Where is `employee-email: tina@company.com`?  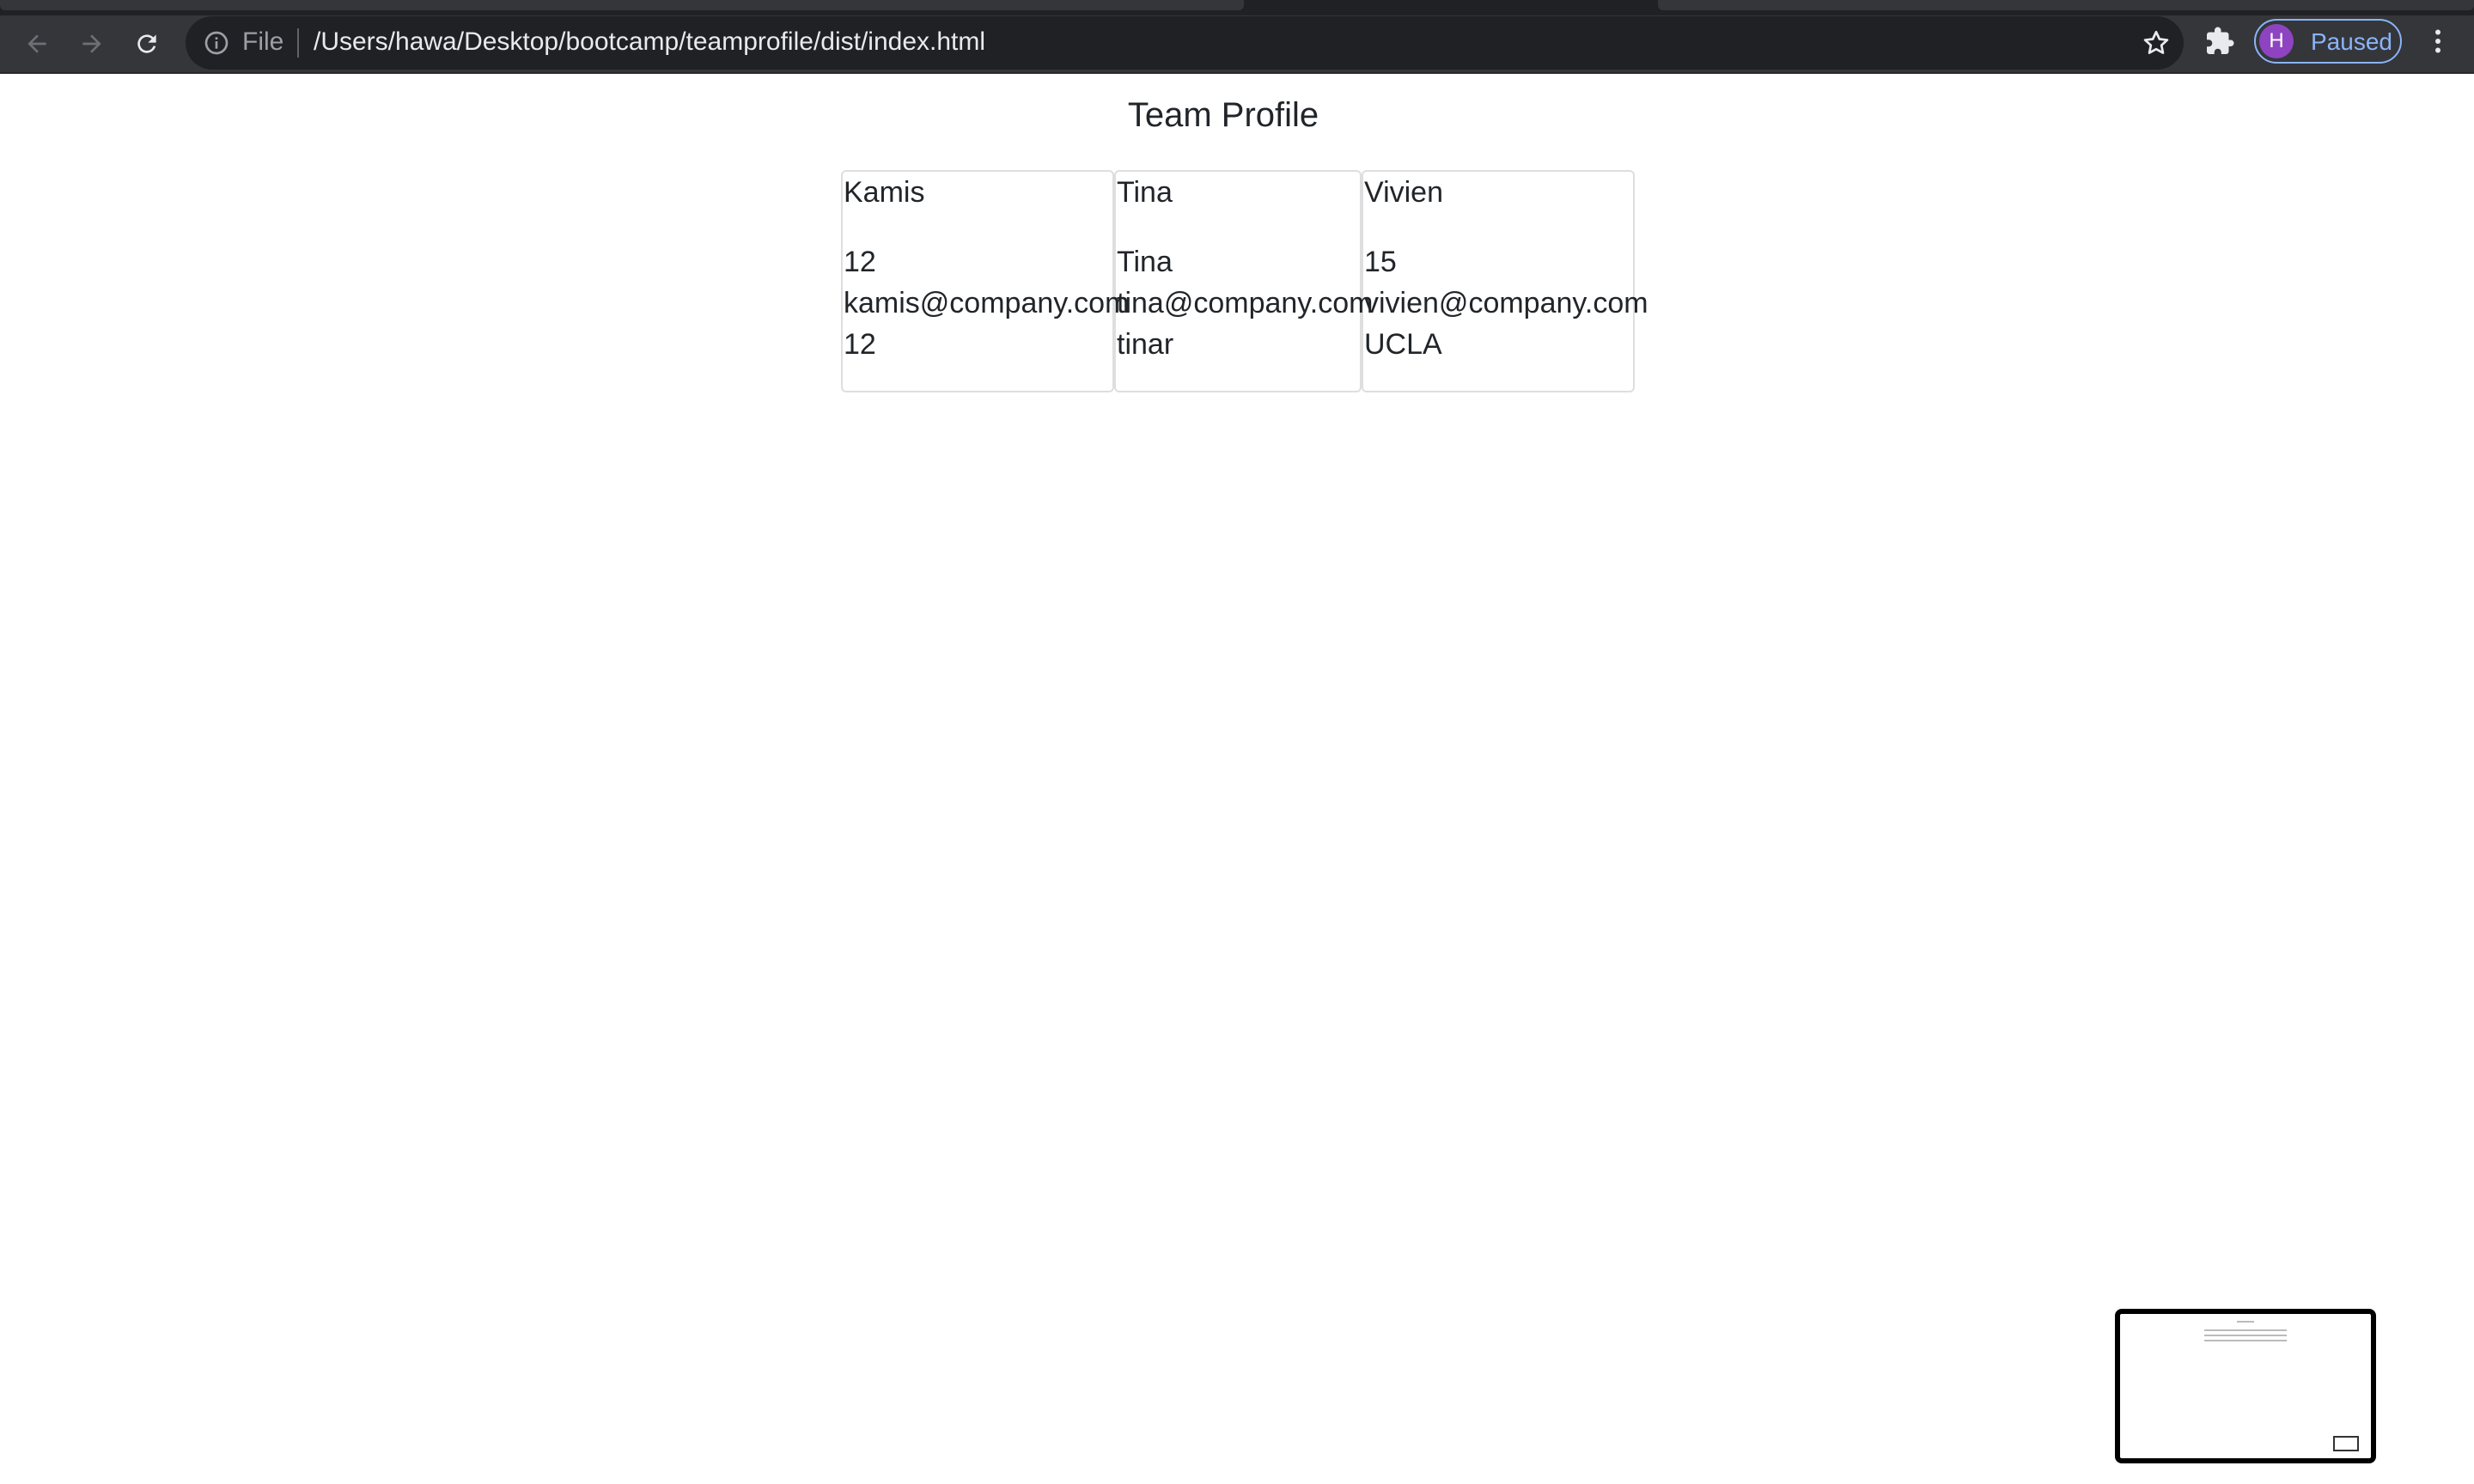
employee-email: tina@company.com is located at coordinates (1245, 303).